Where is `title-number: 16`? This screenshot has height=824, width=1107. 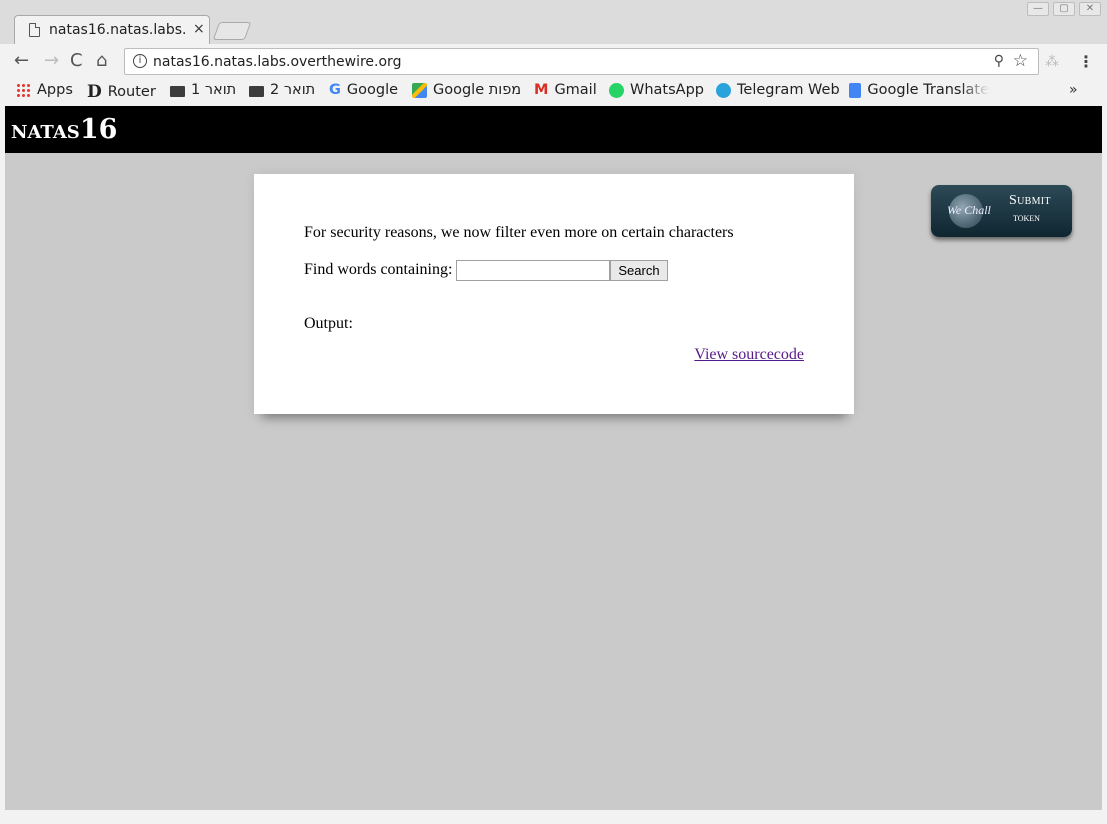 title-number: 16 is located at coordinates (98, 129).